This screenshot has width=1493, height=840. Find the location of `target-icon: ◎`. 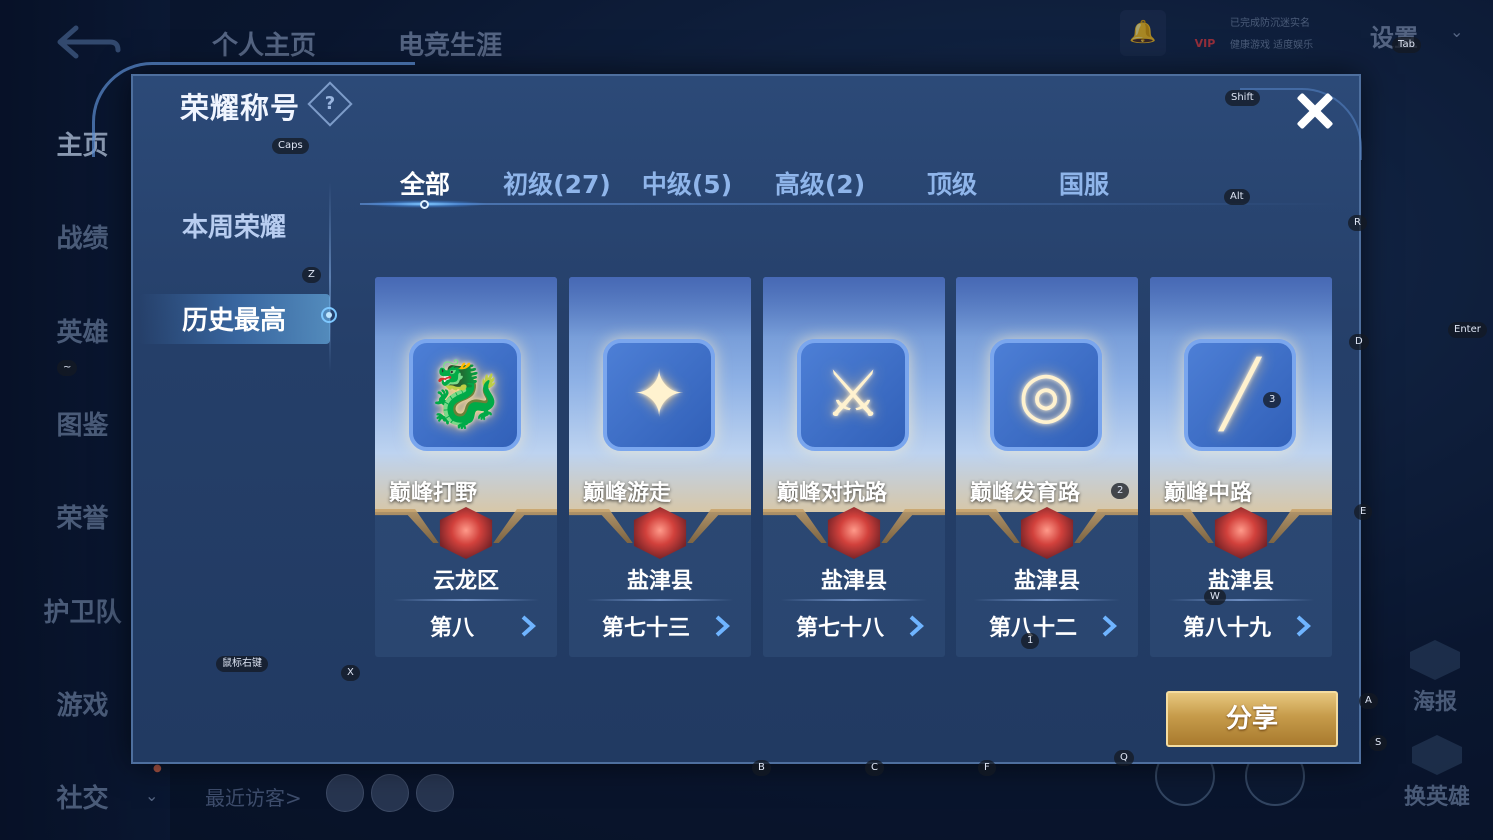

target-icon: ◎ is located at coordinates (1046, 395).